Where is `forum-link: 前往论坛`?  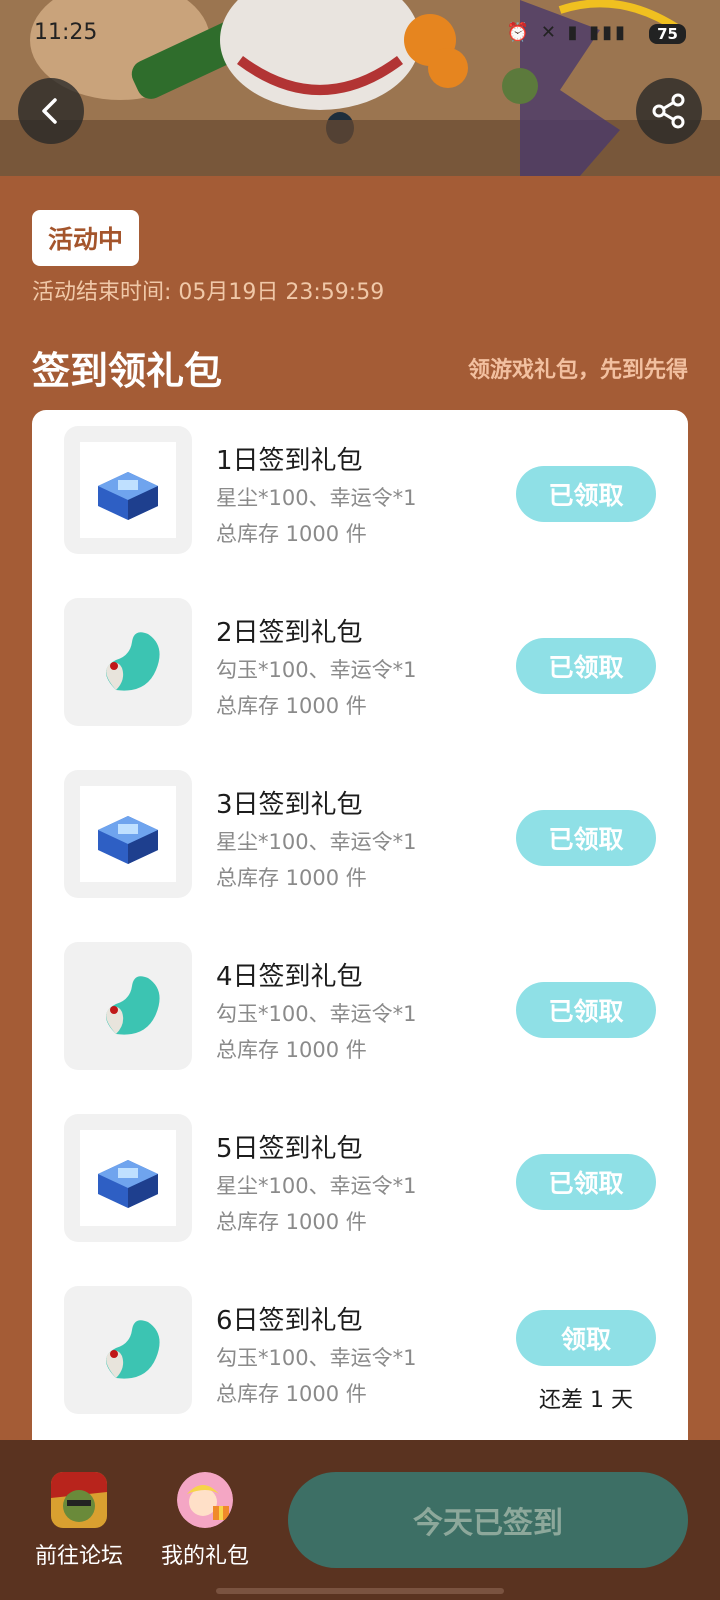 forum-link: 前往论坛 is located at coordinates (79, 1521).